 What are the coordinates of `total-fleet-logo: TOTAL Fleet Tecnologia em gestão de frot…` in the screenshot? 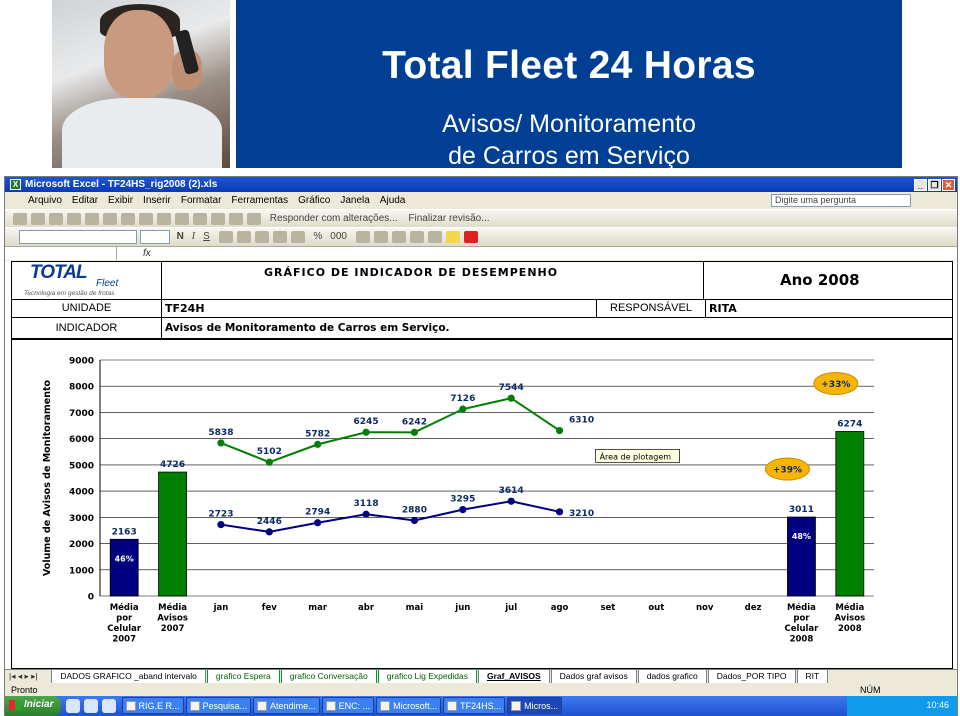 It's located at (87, 281).